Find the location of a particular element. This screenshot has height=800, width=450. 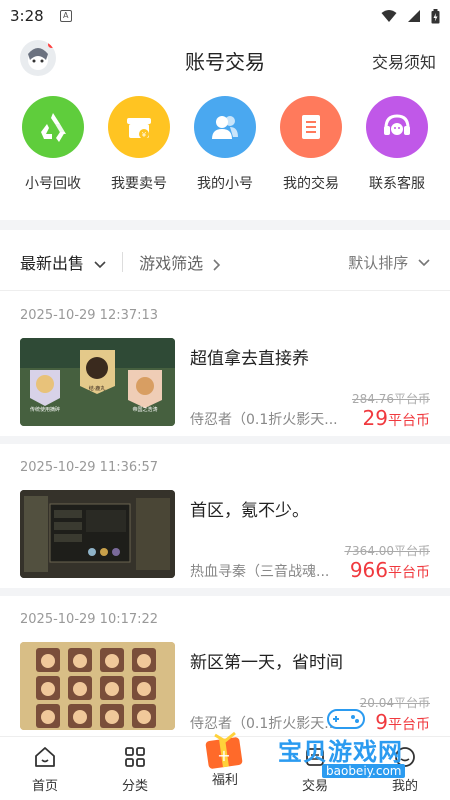

status-bar: 3:28 A is located at coordinates (225, 16).